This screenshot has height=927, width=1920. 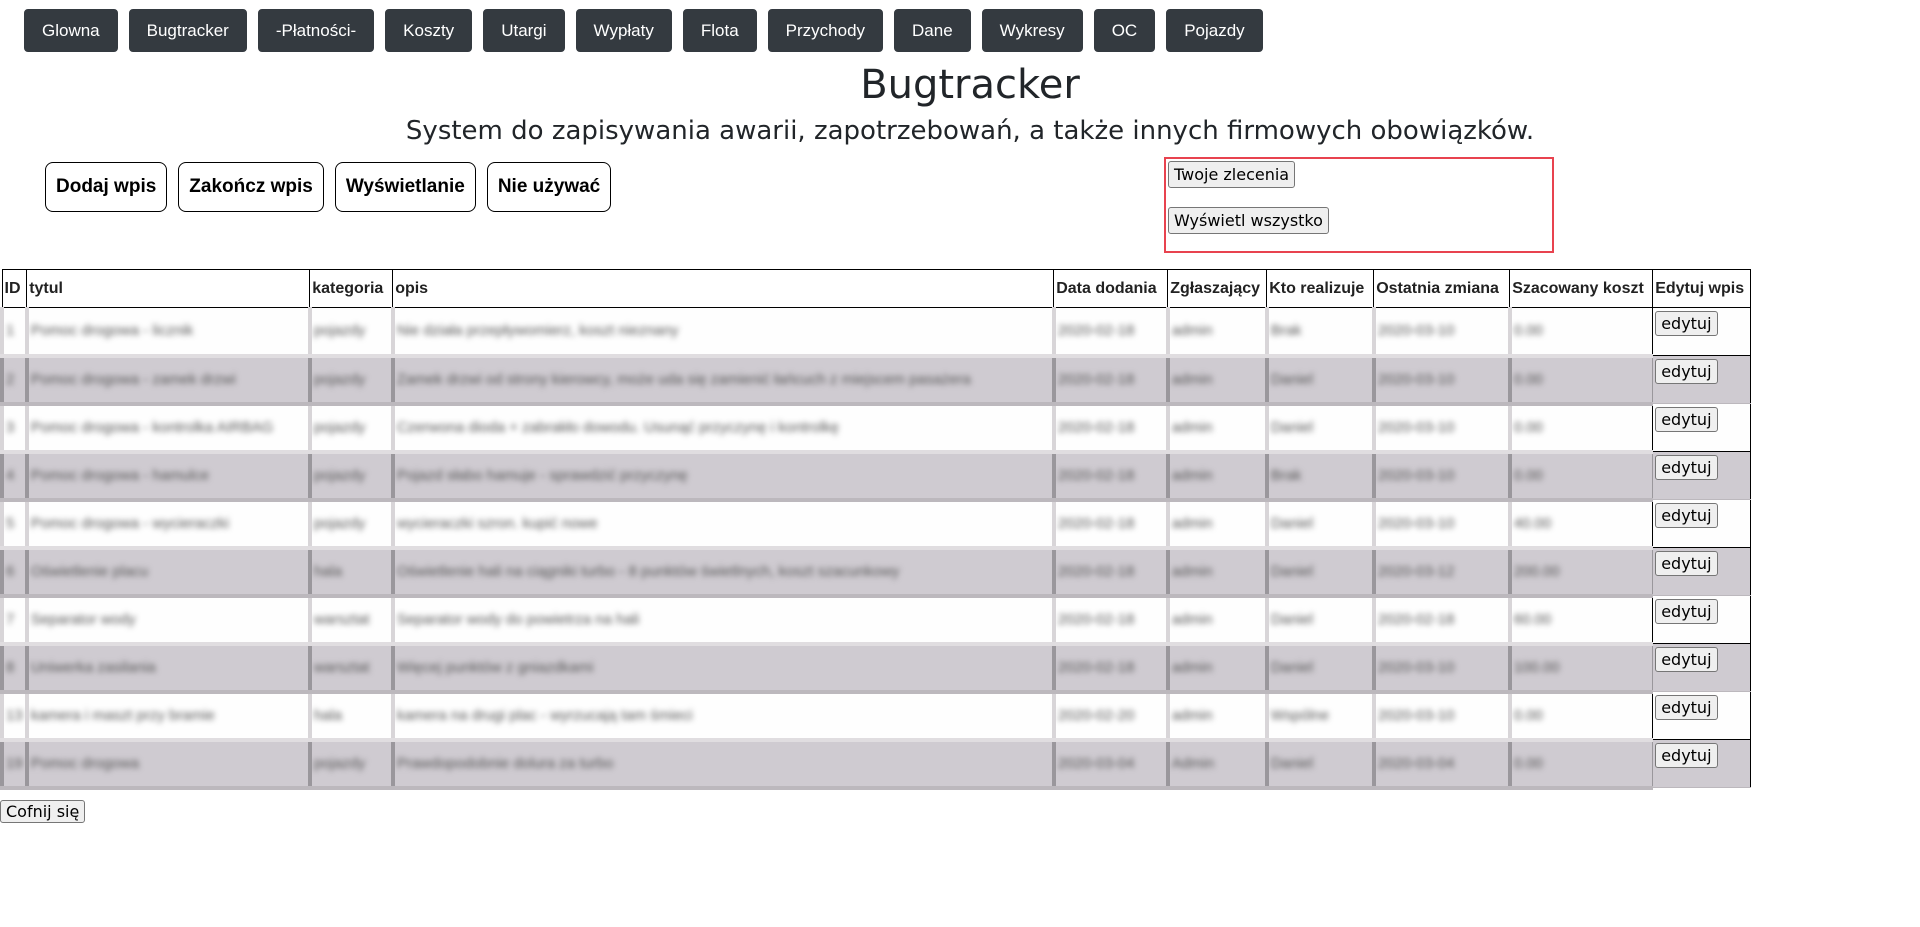 I want to click on cell-text: 8, so click(x=10, y=667).